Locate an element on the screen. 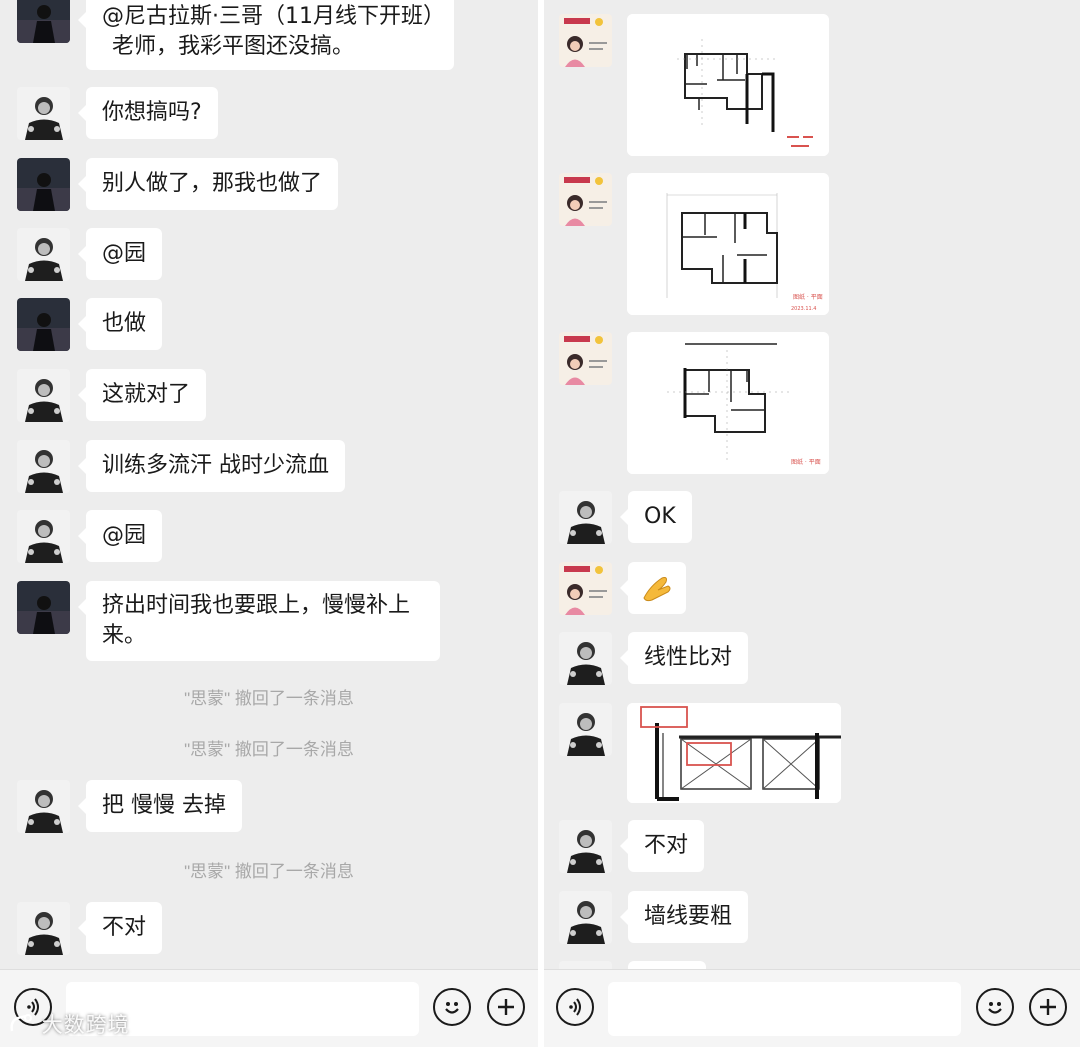 The height and width of the screenshot is (1047, 1080). message-bubble: 墙线要粗 is located at coordinates (684, 917).